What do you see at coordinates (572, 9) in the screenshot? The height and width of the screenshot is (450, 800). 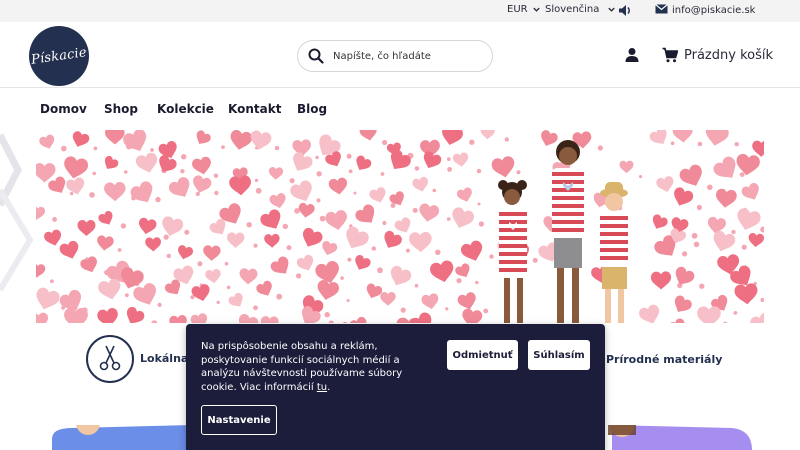 I see `language-label: Slovenčina` at bounding box center [572, 9].